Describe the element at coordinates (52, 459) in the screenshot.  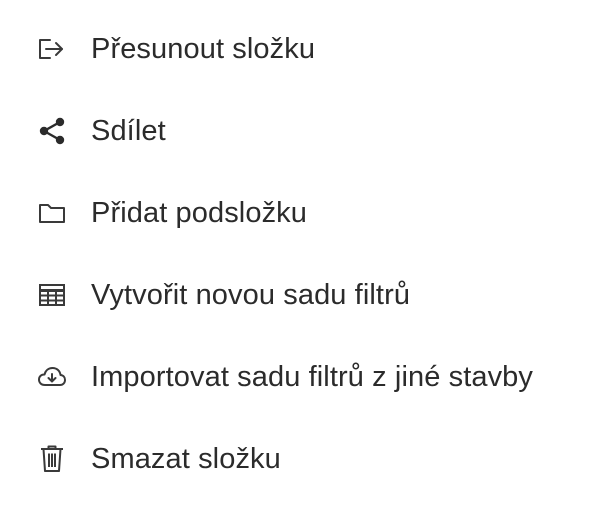
I see `trash-icon` at that location.